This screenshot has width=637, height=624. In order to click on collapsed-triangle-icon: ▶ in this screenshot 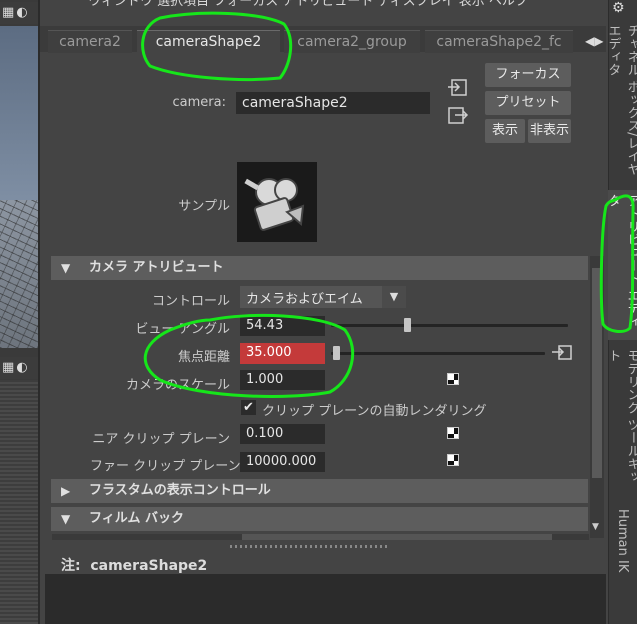, I will do `click(66, 491)`.